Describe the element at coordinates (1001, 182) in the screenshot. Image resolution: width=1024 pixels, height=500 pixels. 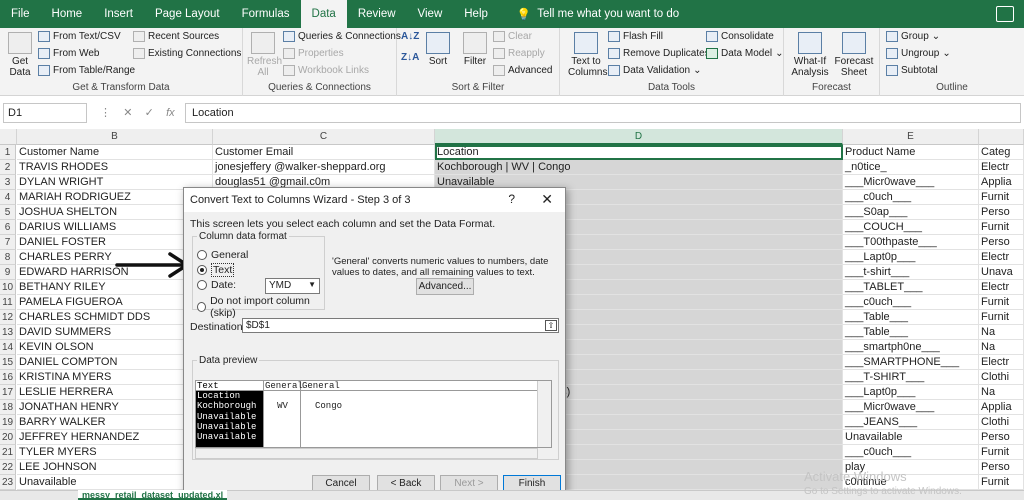
I see `table-cell: Applia` at that location.